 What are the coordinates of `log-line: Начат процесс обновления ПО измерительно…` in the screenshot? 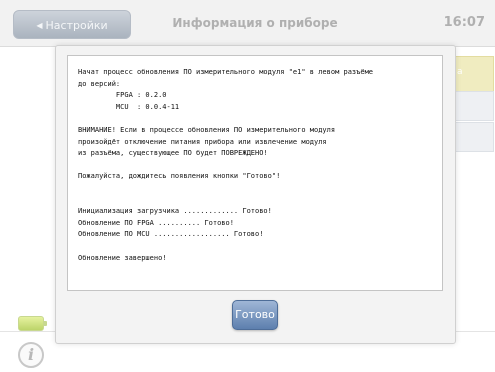 It's located at (226, 72).